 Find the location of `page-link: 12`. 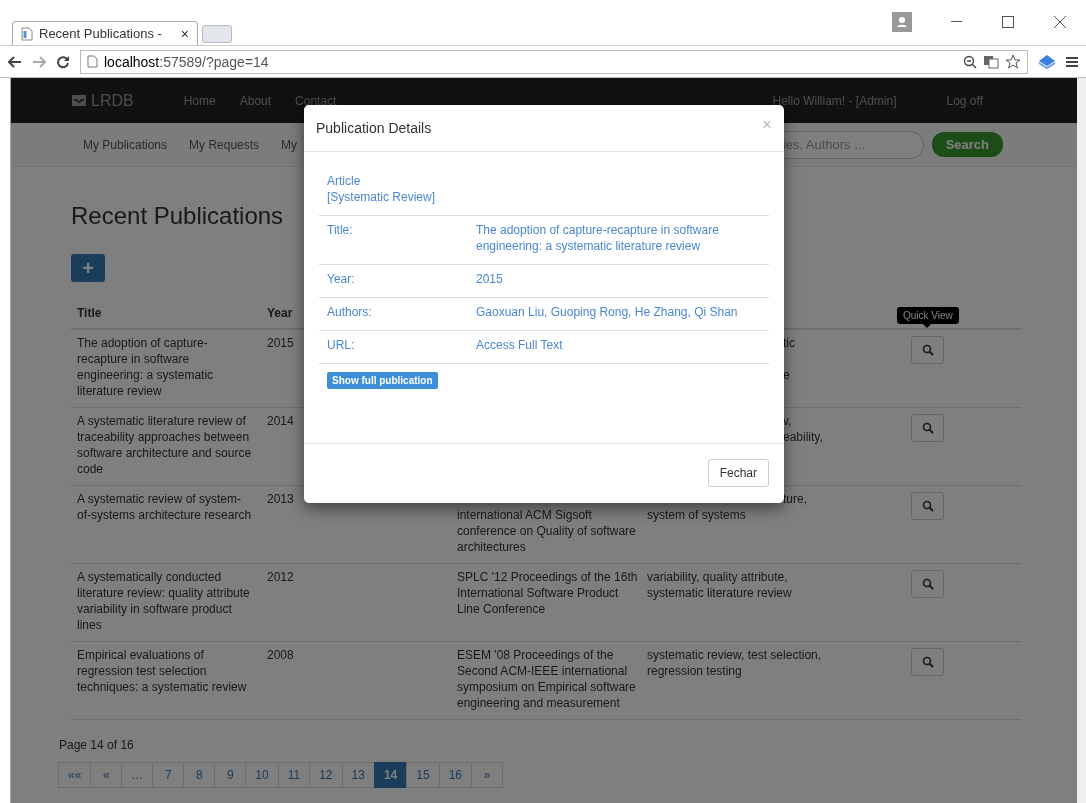

page-link: 12 is located at coordinates (326, 775).